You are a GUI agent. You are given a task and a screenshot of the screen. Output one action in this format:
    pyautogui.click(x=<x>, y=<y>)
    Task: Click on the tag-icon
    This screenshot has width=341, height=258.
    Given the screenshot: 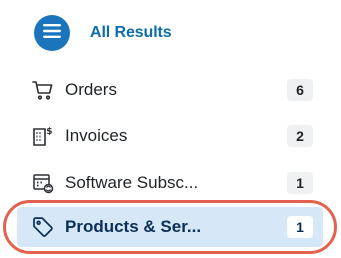 What is the action you would take?
    pyautogui.click(x=43, y=227)
    